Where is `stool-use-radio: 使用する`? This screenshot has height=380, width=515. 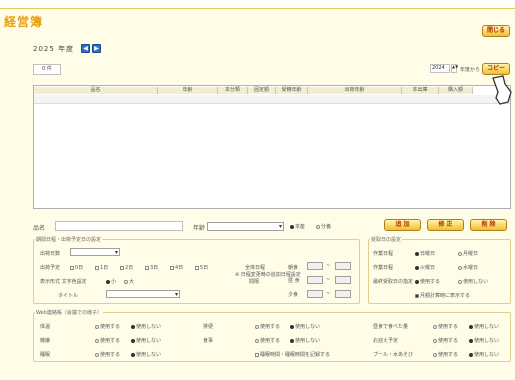 stool-use-radio: 使用する is located at coordinates (267, 326).